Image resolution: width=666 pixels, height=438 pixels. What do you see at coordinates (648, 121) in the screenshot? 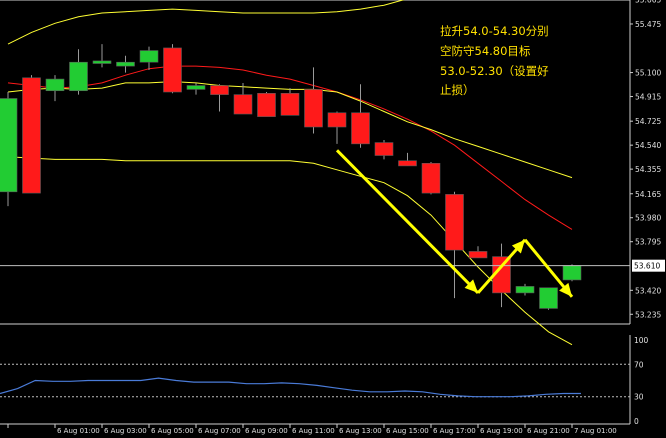
I see `price-tick-label: 54.725` at bounding box center [648, 121].